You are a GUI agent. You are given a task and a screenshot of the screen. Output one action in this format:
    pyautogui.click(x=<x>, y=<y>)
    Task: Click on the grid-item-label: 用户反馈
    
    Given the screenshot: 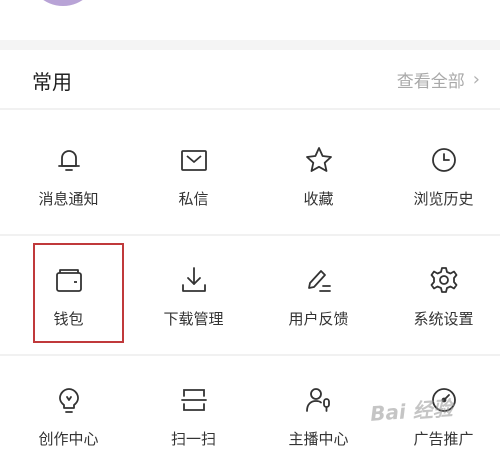 What is the action you would take?
    pyautogui.click(x=318, y=319)
    